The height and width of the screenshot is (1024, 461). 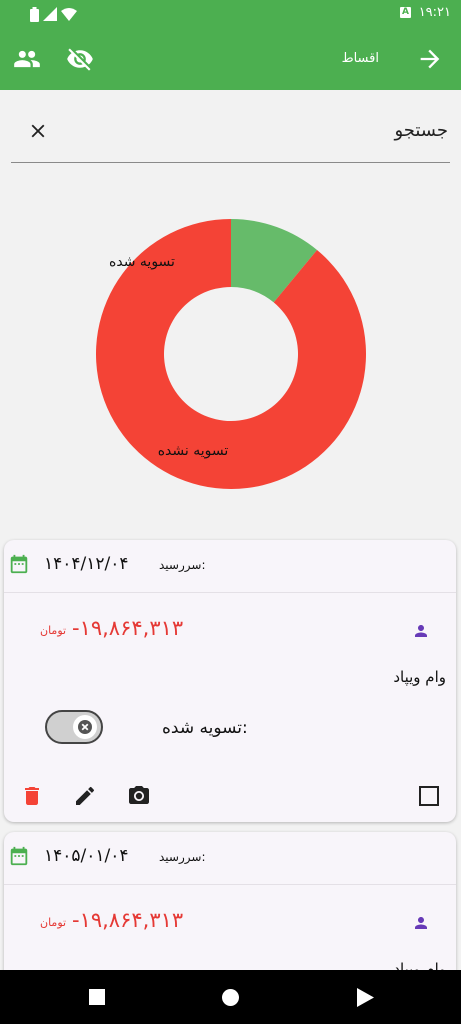 I want to click on installment-description: وام ویپاد, so click(x=419, y=677).